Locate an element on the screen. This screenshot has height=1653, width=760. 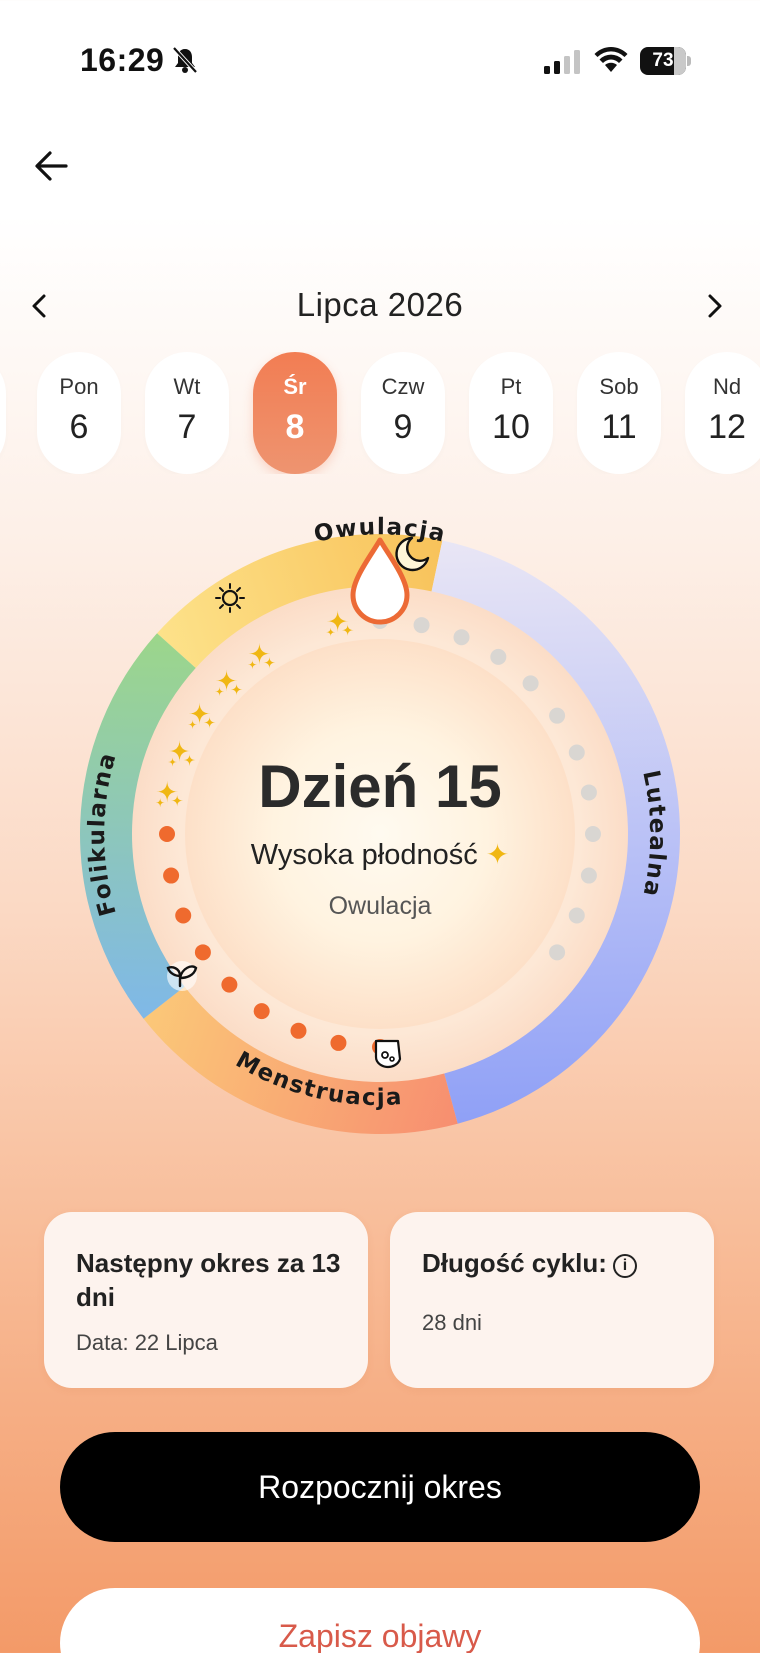
day-name: Czw is located at coordinates (403, 386).